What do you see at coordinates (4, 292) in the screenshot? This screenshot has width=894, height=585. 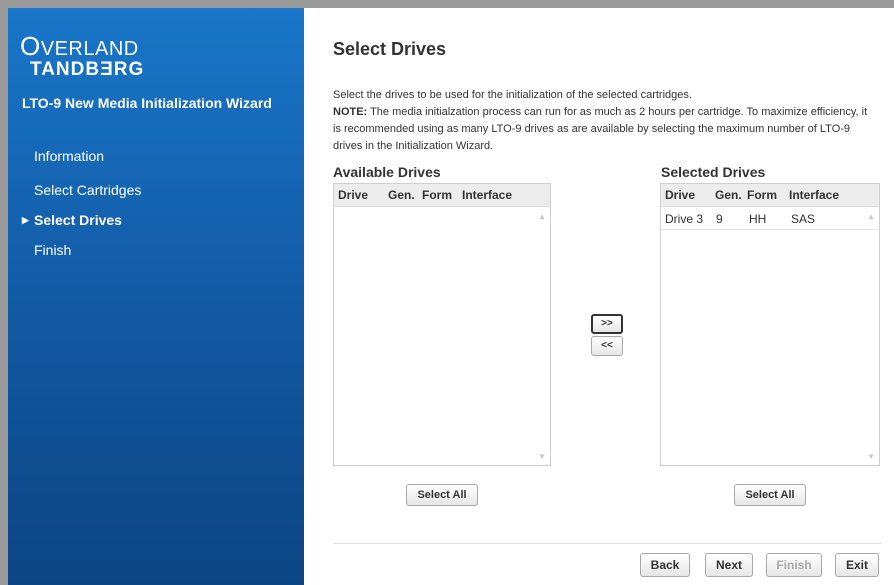 I see `window-frame-left` at bounding box center [4, 292].